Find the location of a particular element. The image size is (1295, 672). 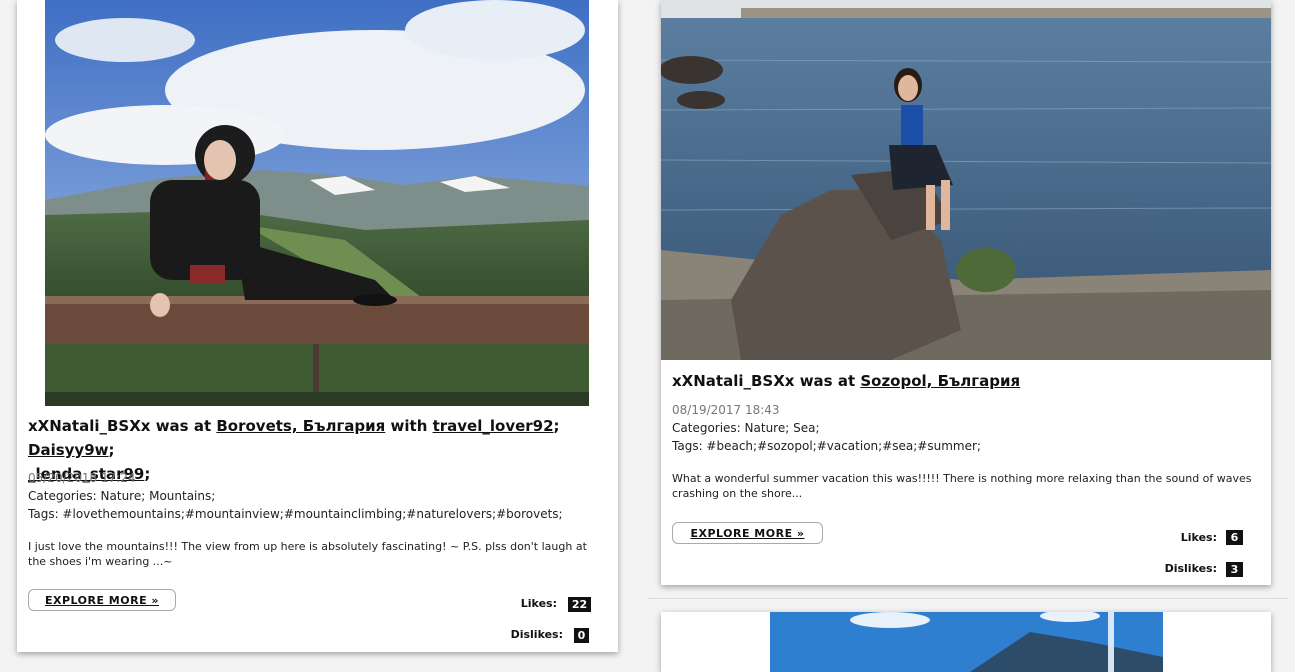

partial-photo-image is located at coordinates (966, 642).